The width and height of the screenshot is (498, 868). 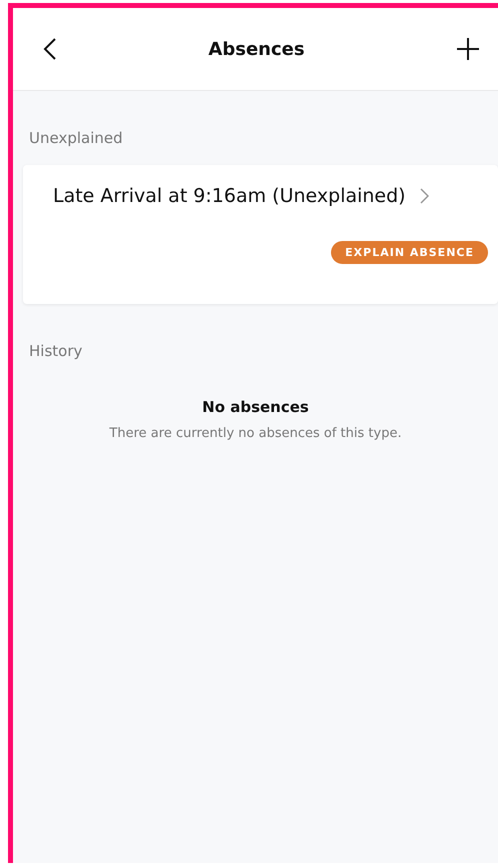 I want to click on empty-title: No absences, so click(x=255, y=407).